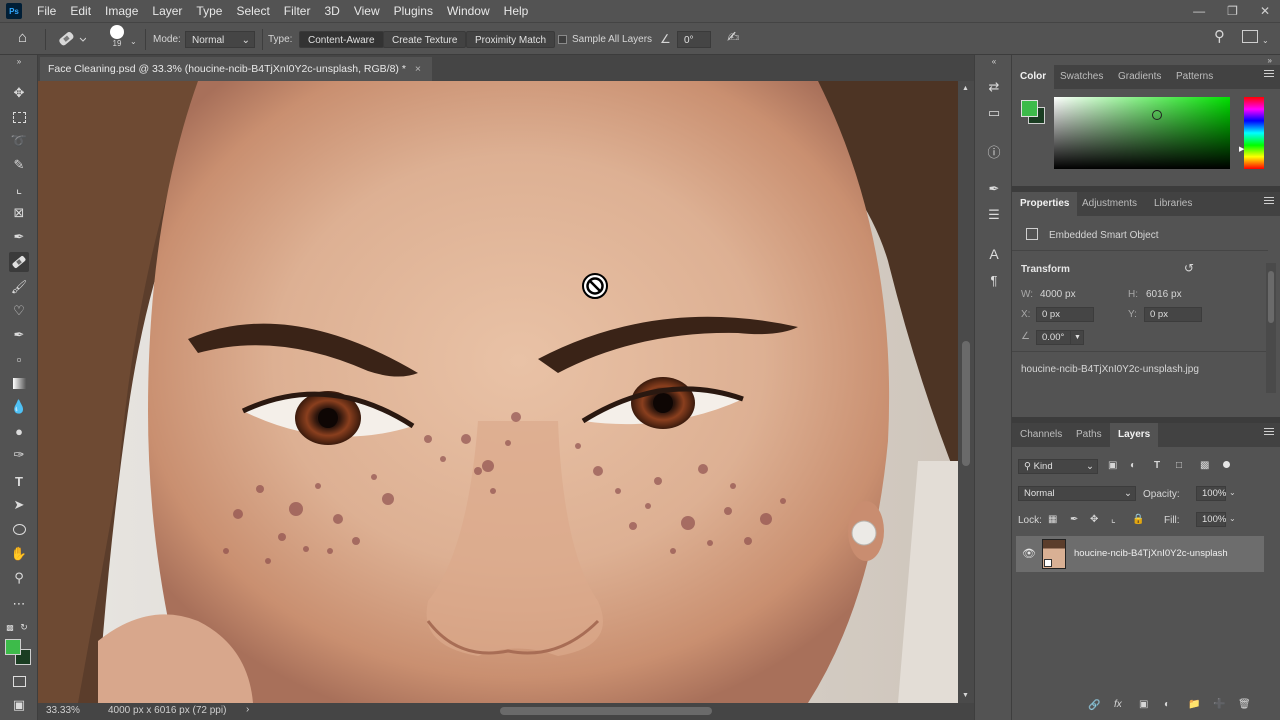  What do you see at coordinates (1029, 553) in the screenshot?
I see `visibility-eye-icon: 👁` at bounding box center [1029, 553].